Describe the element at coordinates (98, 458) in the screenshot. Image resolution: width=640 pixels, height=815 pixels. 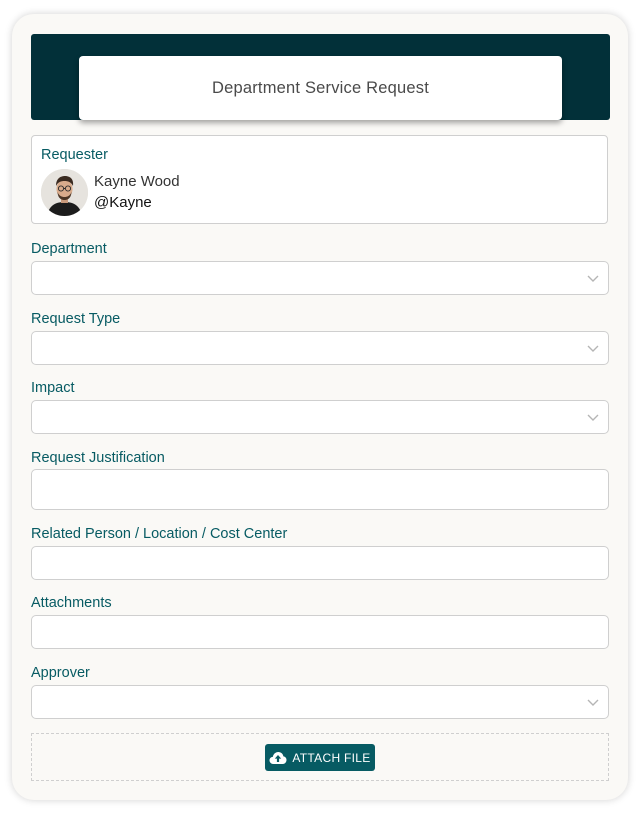
I see `request-justification-label: Request Justification` at that location.